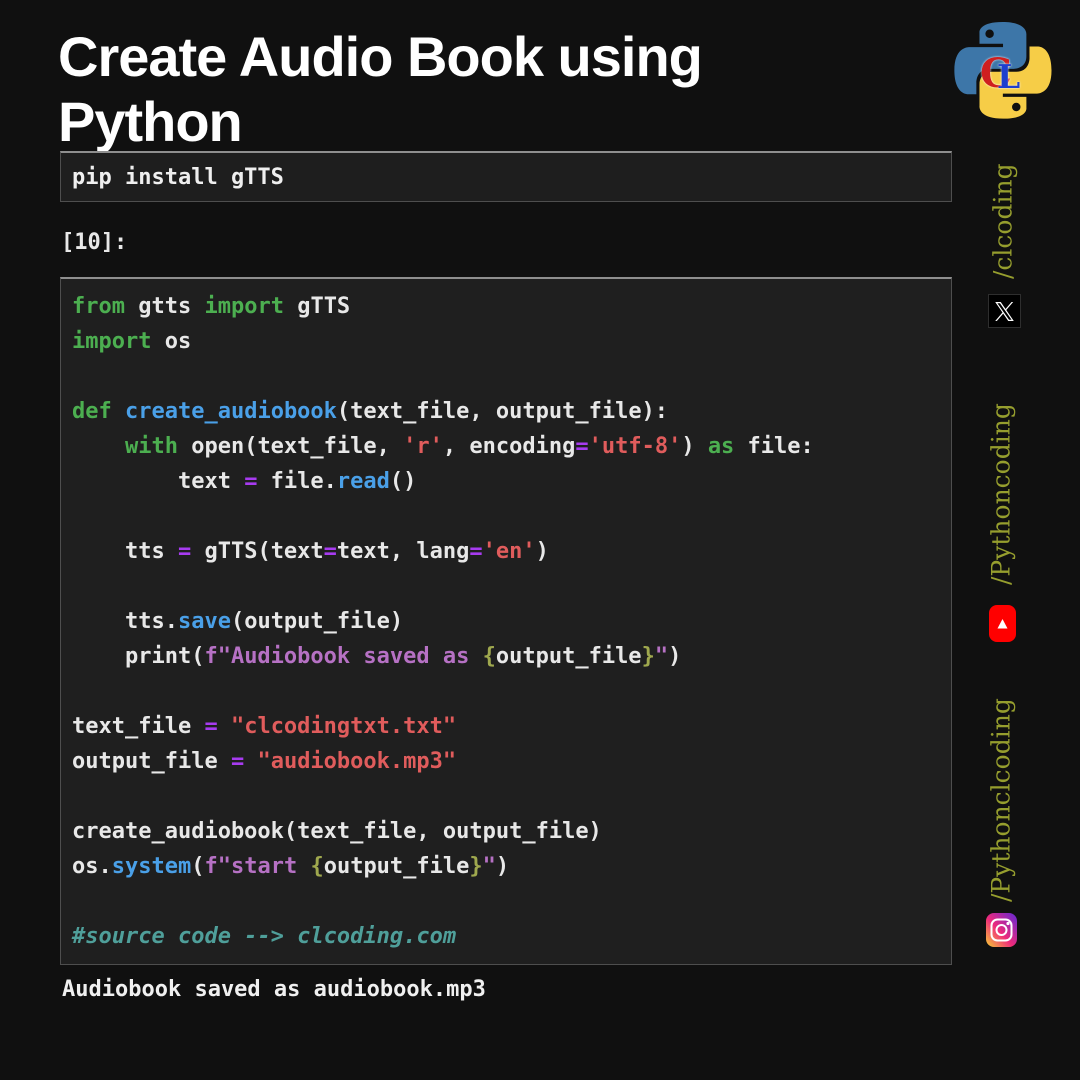 The height and width of the screenshot is (1080, 1080). What do you see at coordinates (158, 481) in the screenshot?
I see `code-token: text` at bounding box center [158, 481].